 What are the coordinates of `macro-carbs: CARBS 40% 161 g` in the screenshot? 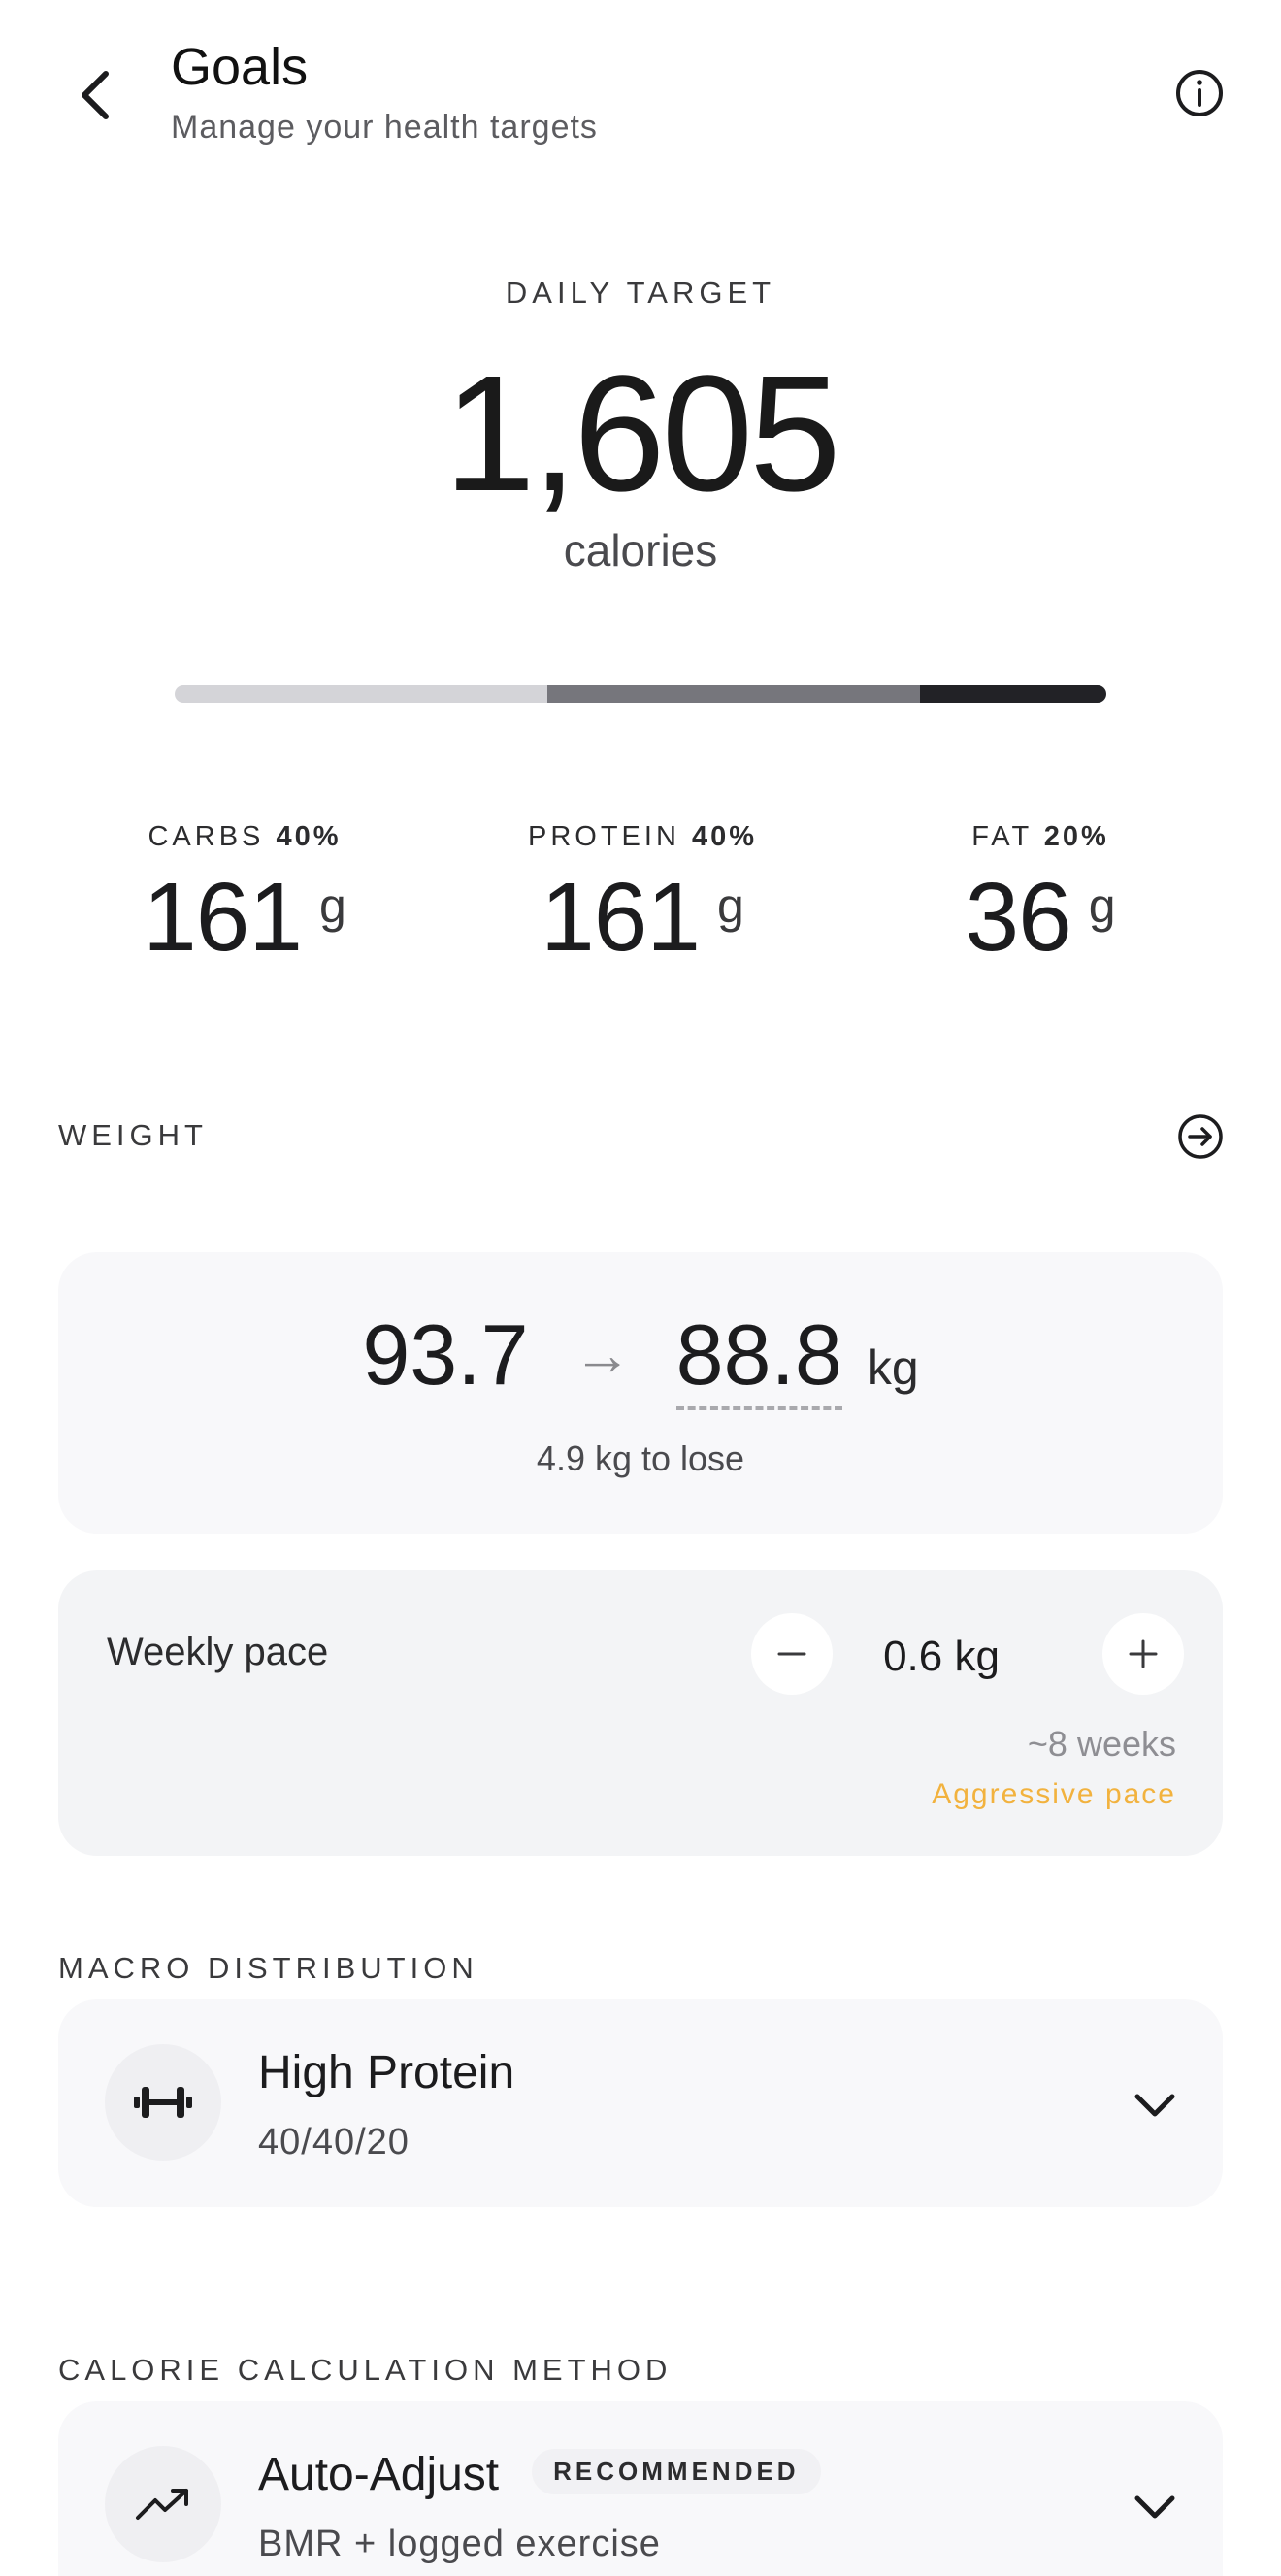 It's located at (244, 895).